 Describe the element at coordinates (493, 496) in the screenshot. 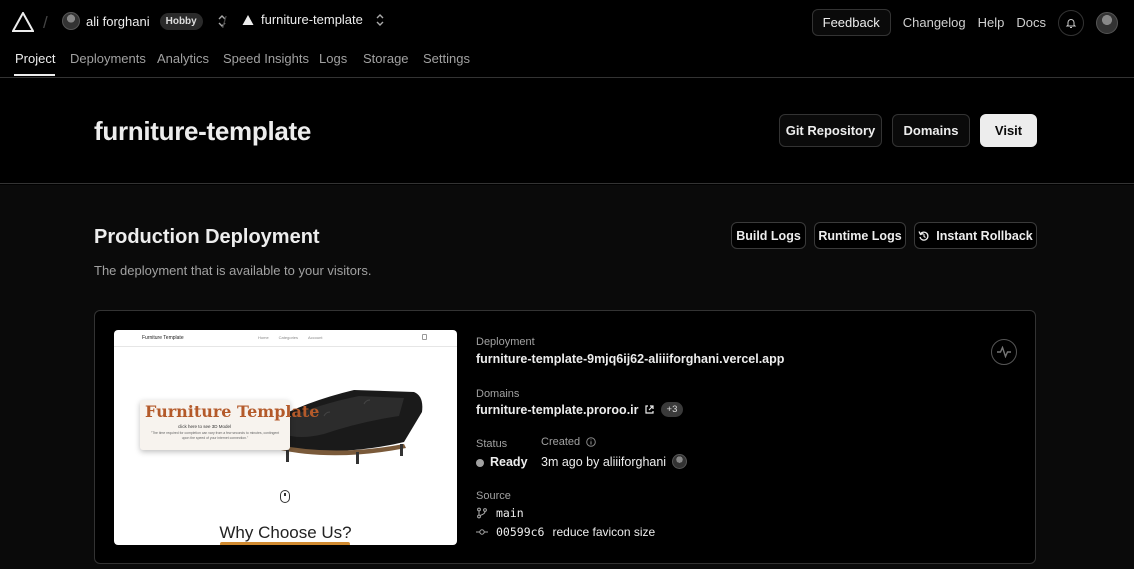

I see `source-label: Source` at that location.